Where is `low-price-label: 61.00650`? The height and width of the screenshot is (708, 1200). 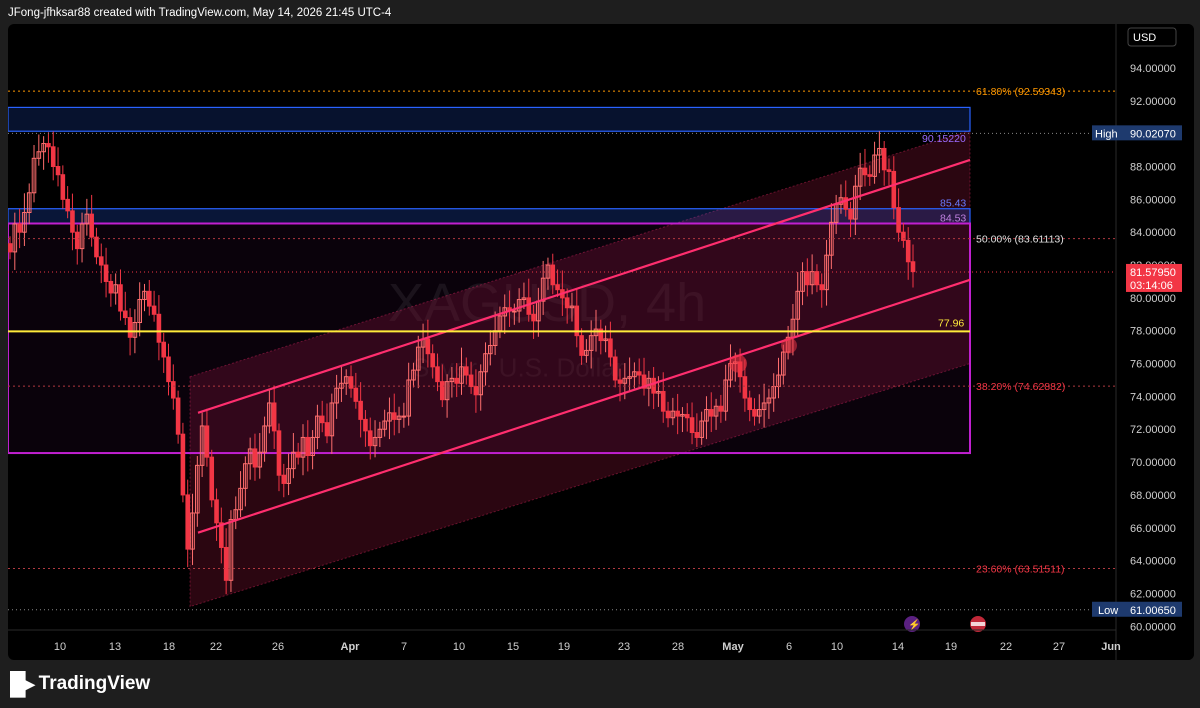
low-price-label: 61.00650 is located at coordinates (1153, 611).